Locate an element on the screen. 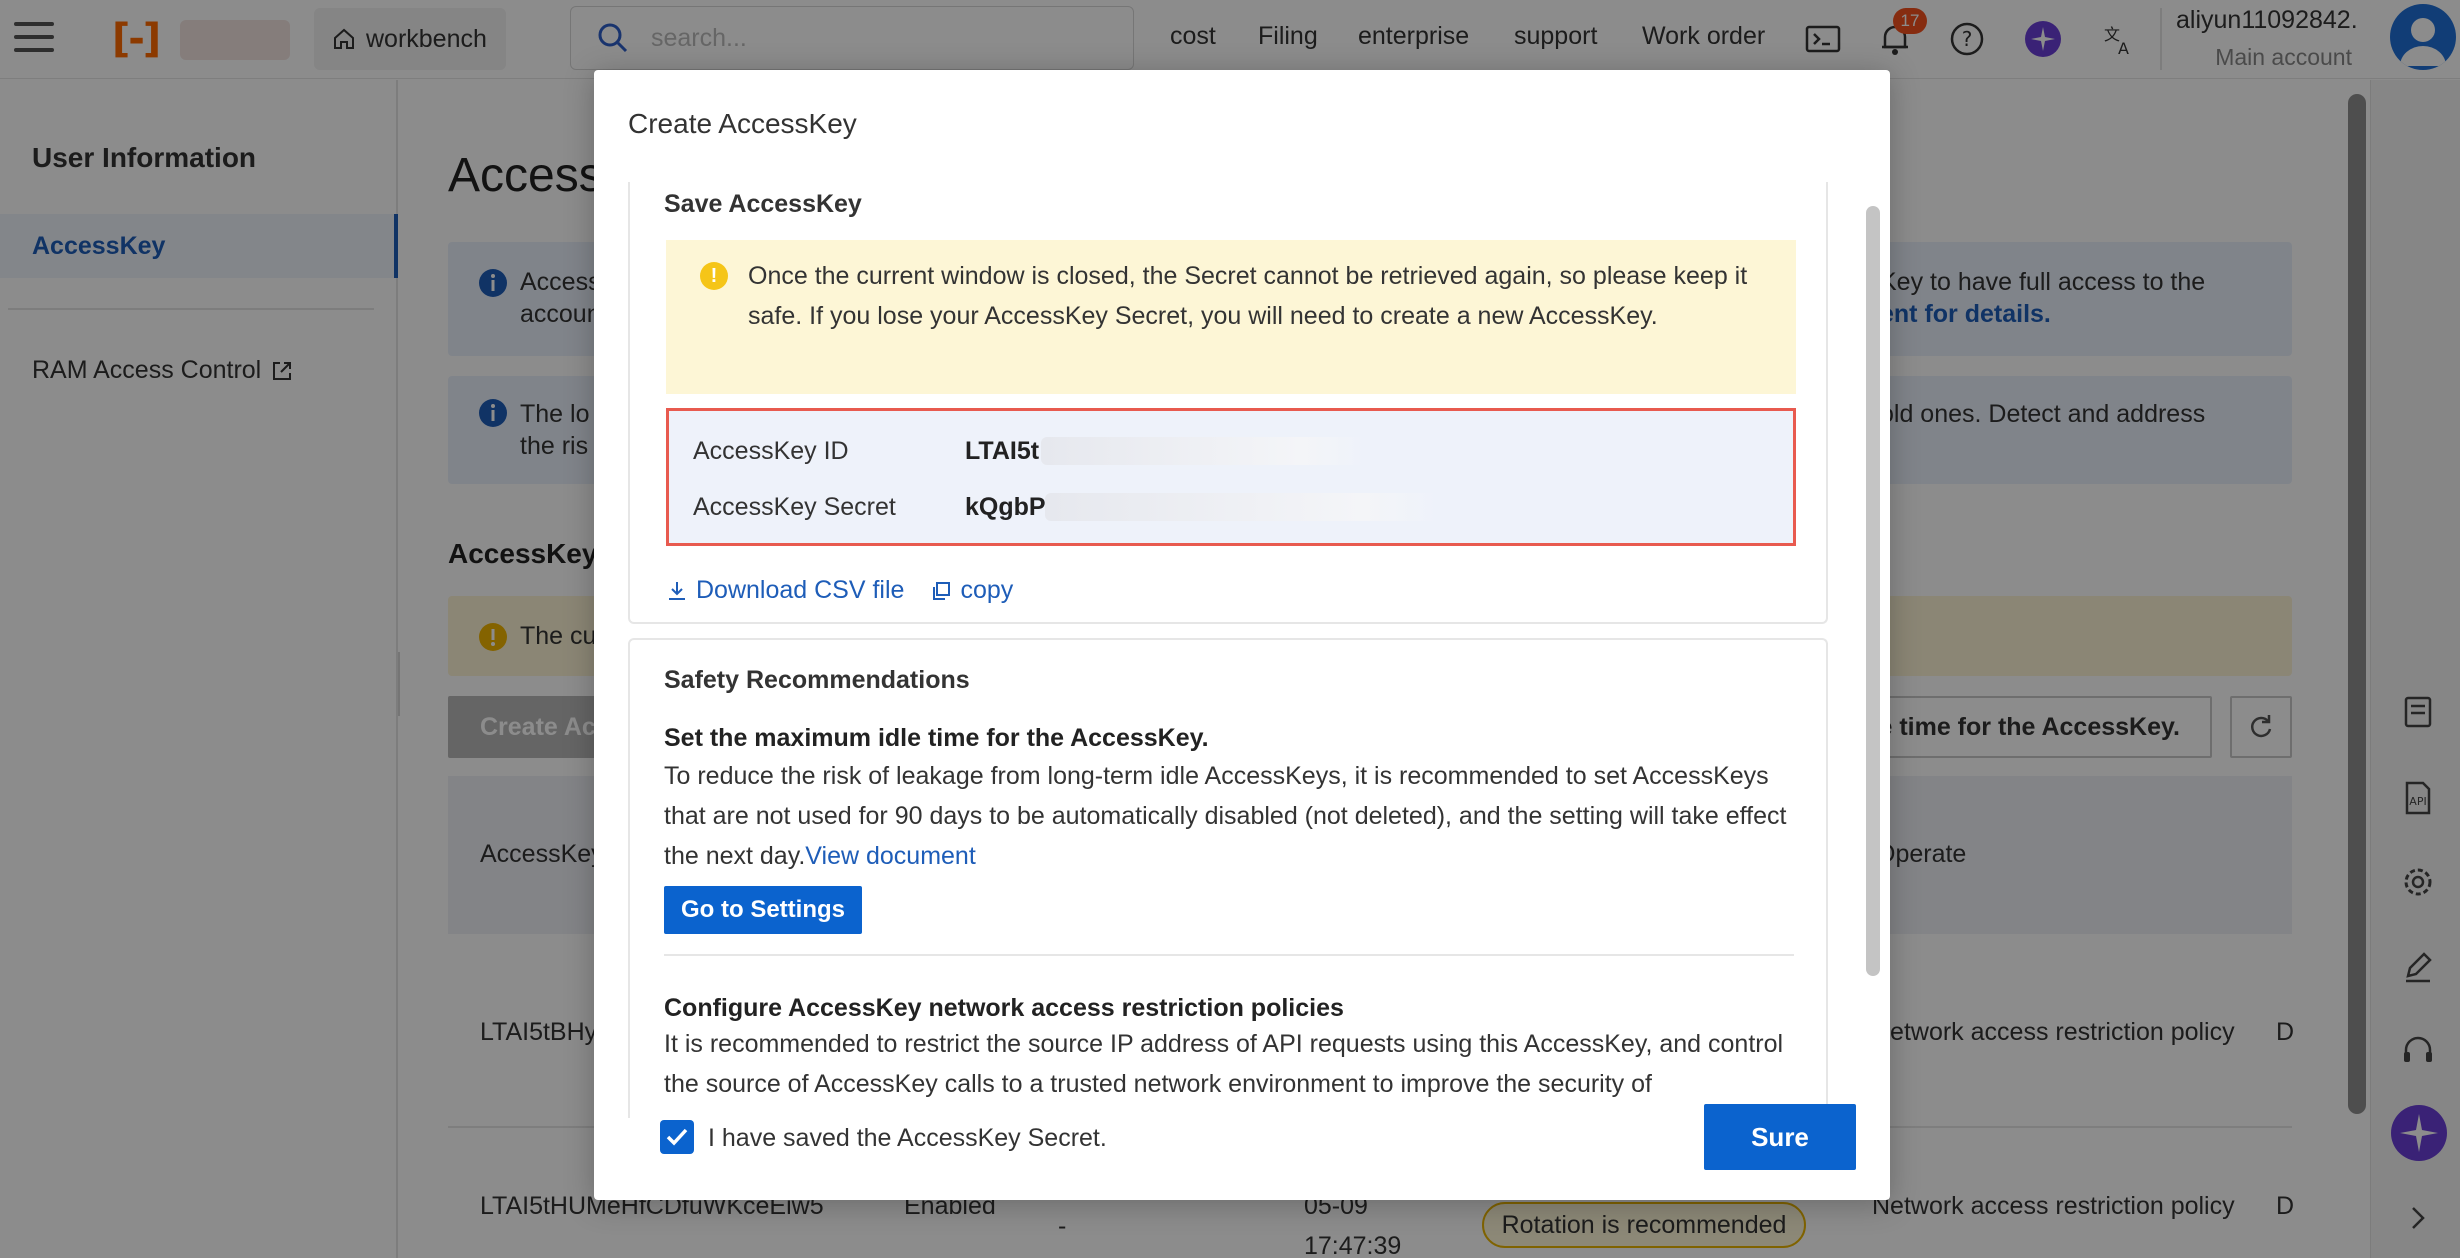 The image size is (2460, 1258). download-csv-link: Download CSV file is located at coordinates (785, 590).